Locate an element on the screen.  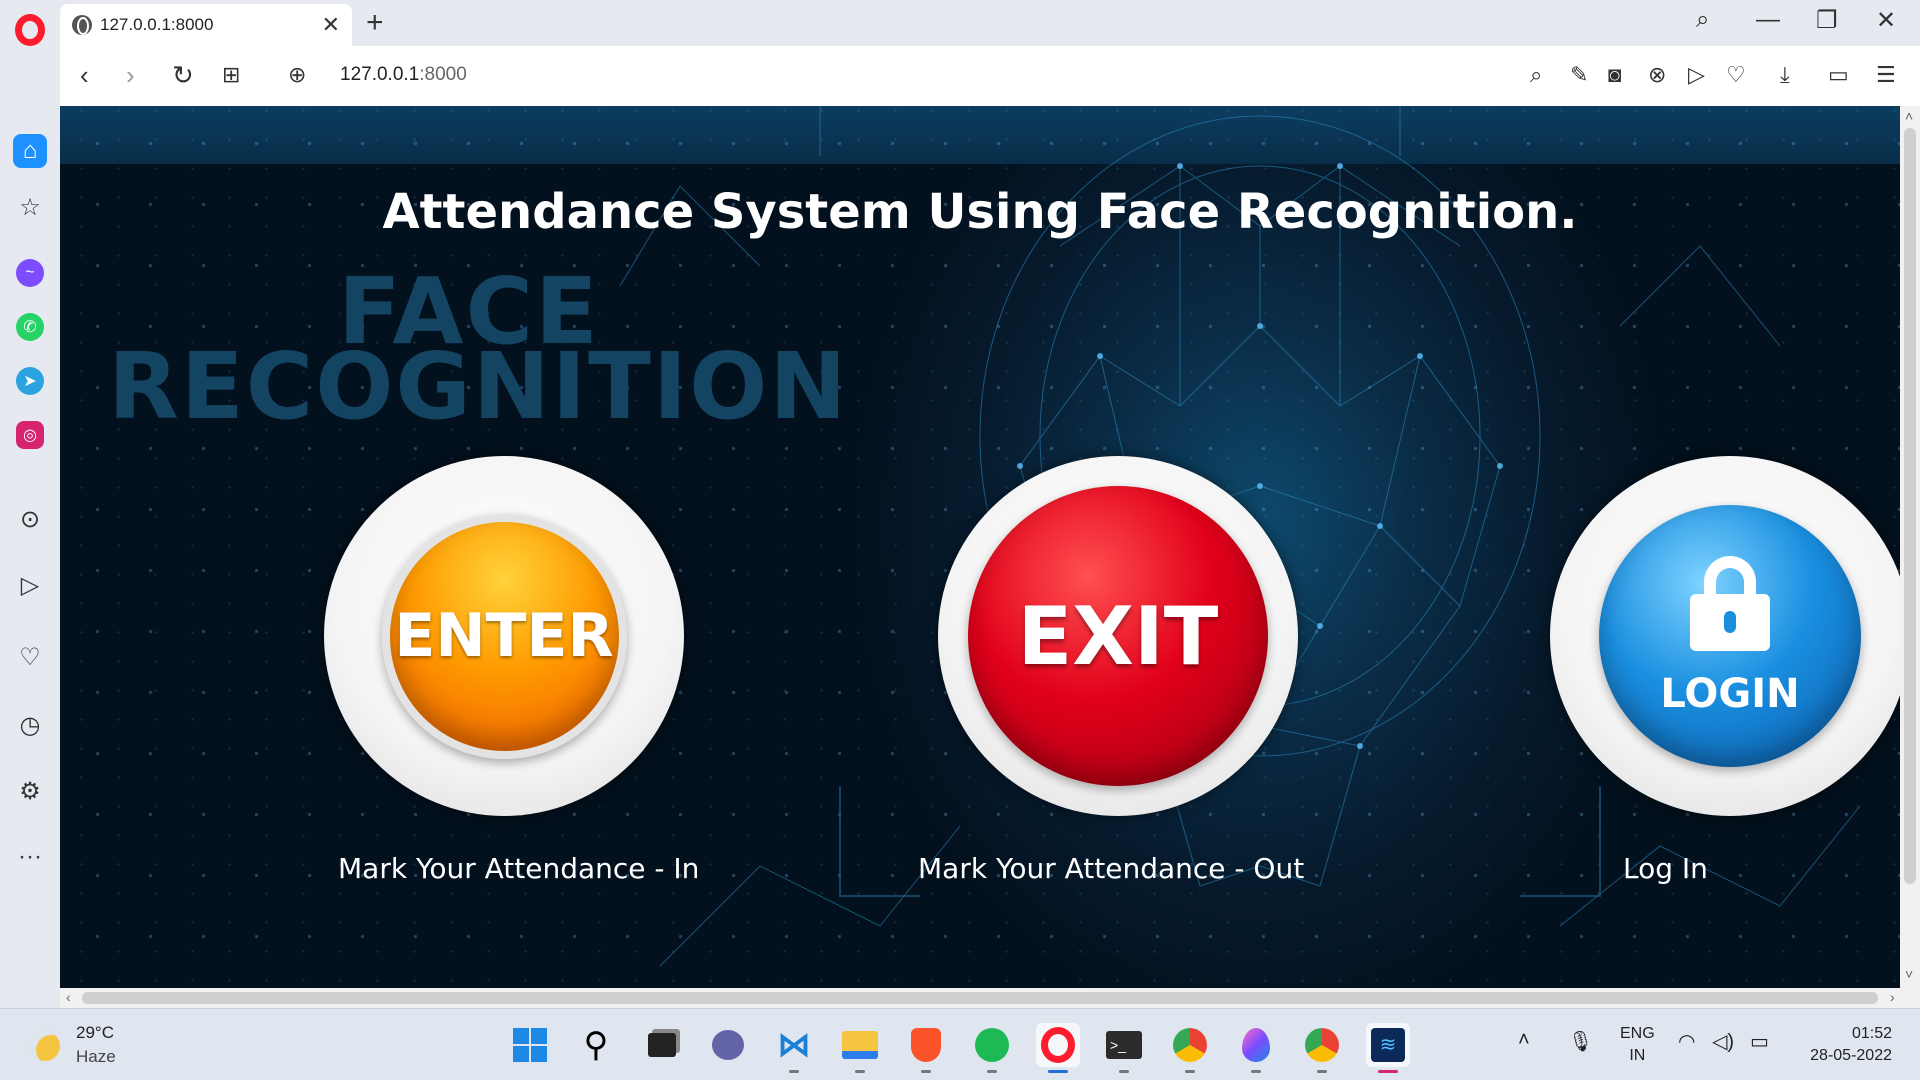
reload-button: ↻ is located at coordinates (183, 75).